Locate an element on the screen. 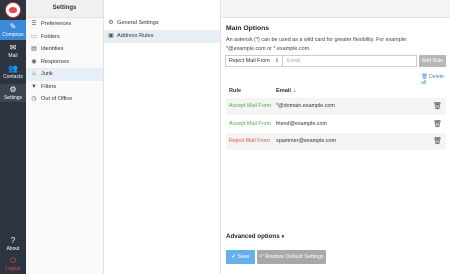  save-button: ✔ Save is located at coordinates (240, 257).